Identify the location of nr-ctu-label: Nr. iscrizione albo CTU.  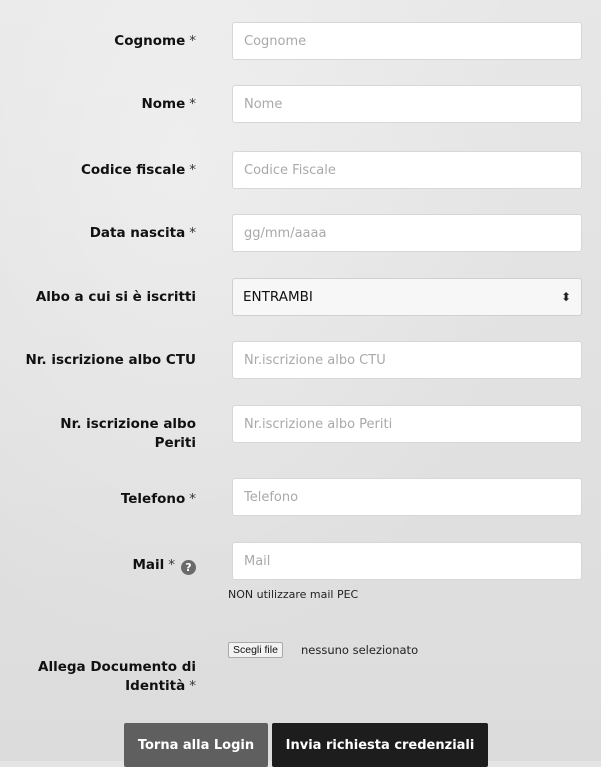
(111, 360).